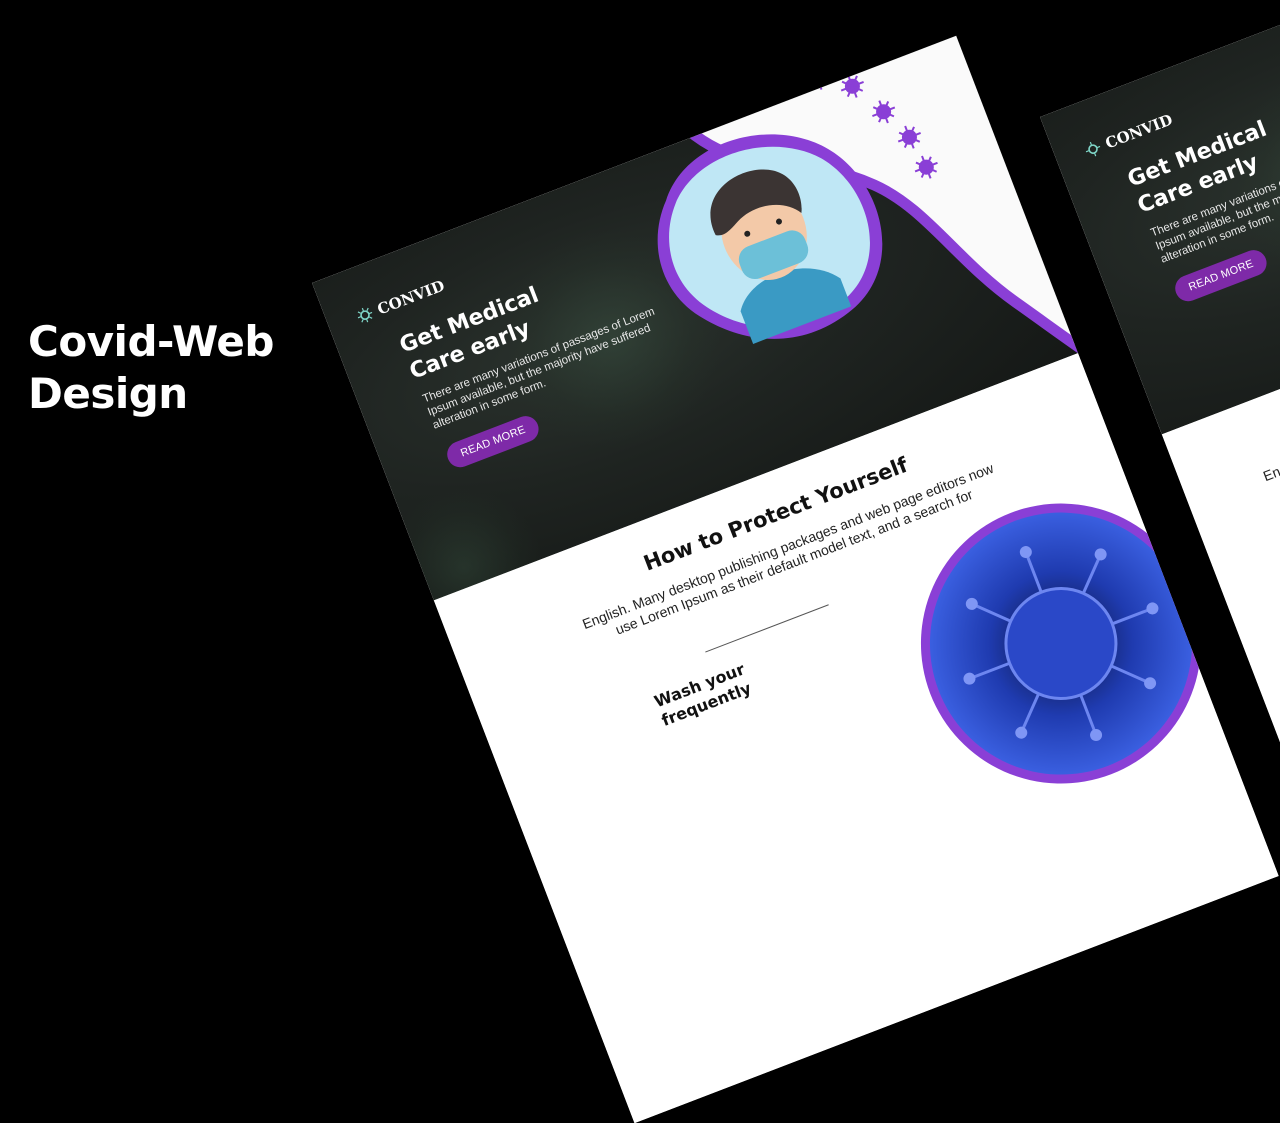 The width and height of the screenshot is (1280, 1123). Describe the element at coordinates (751, 61) in the screenshot. I see `login-link: Login` at that location.